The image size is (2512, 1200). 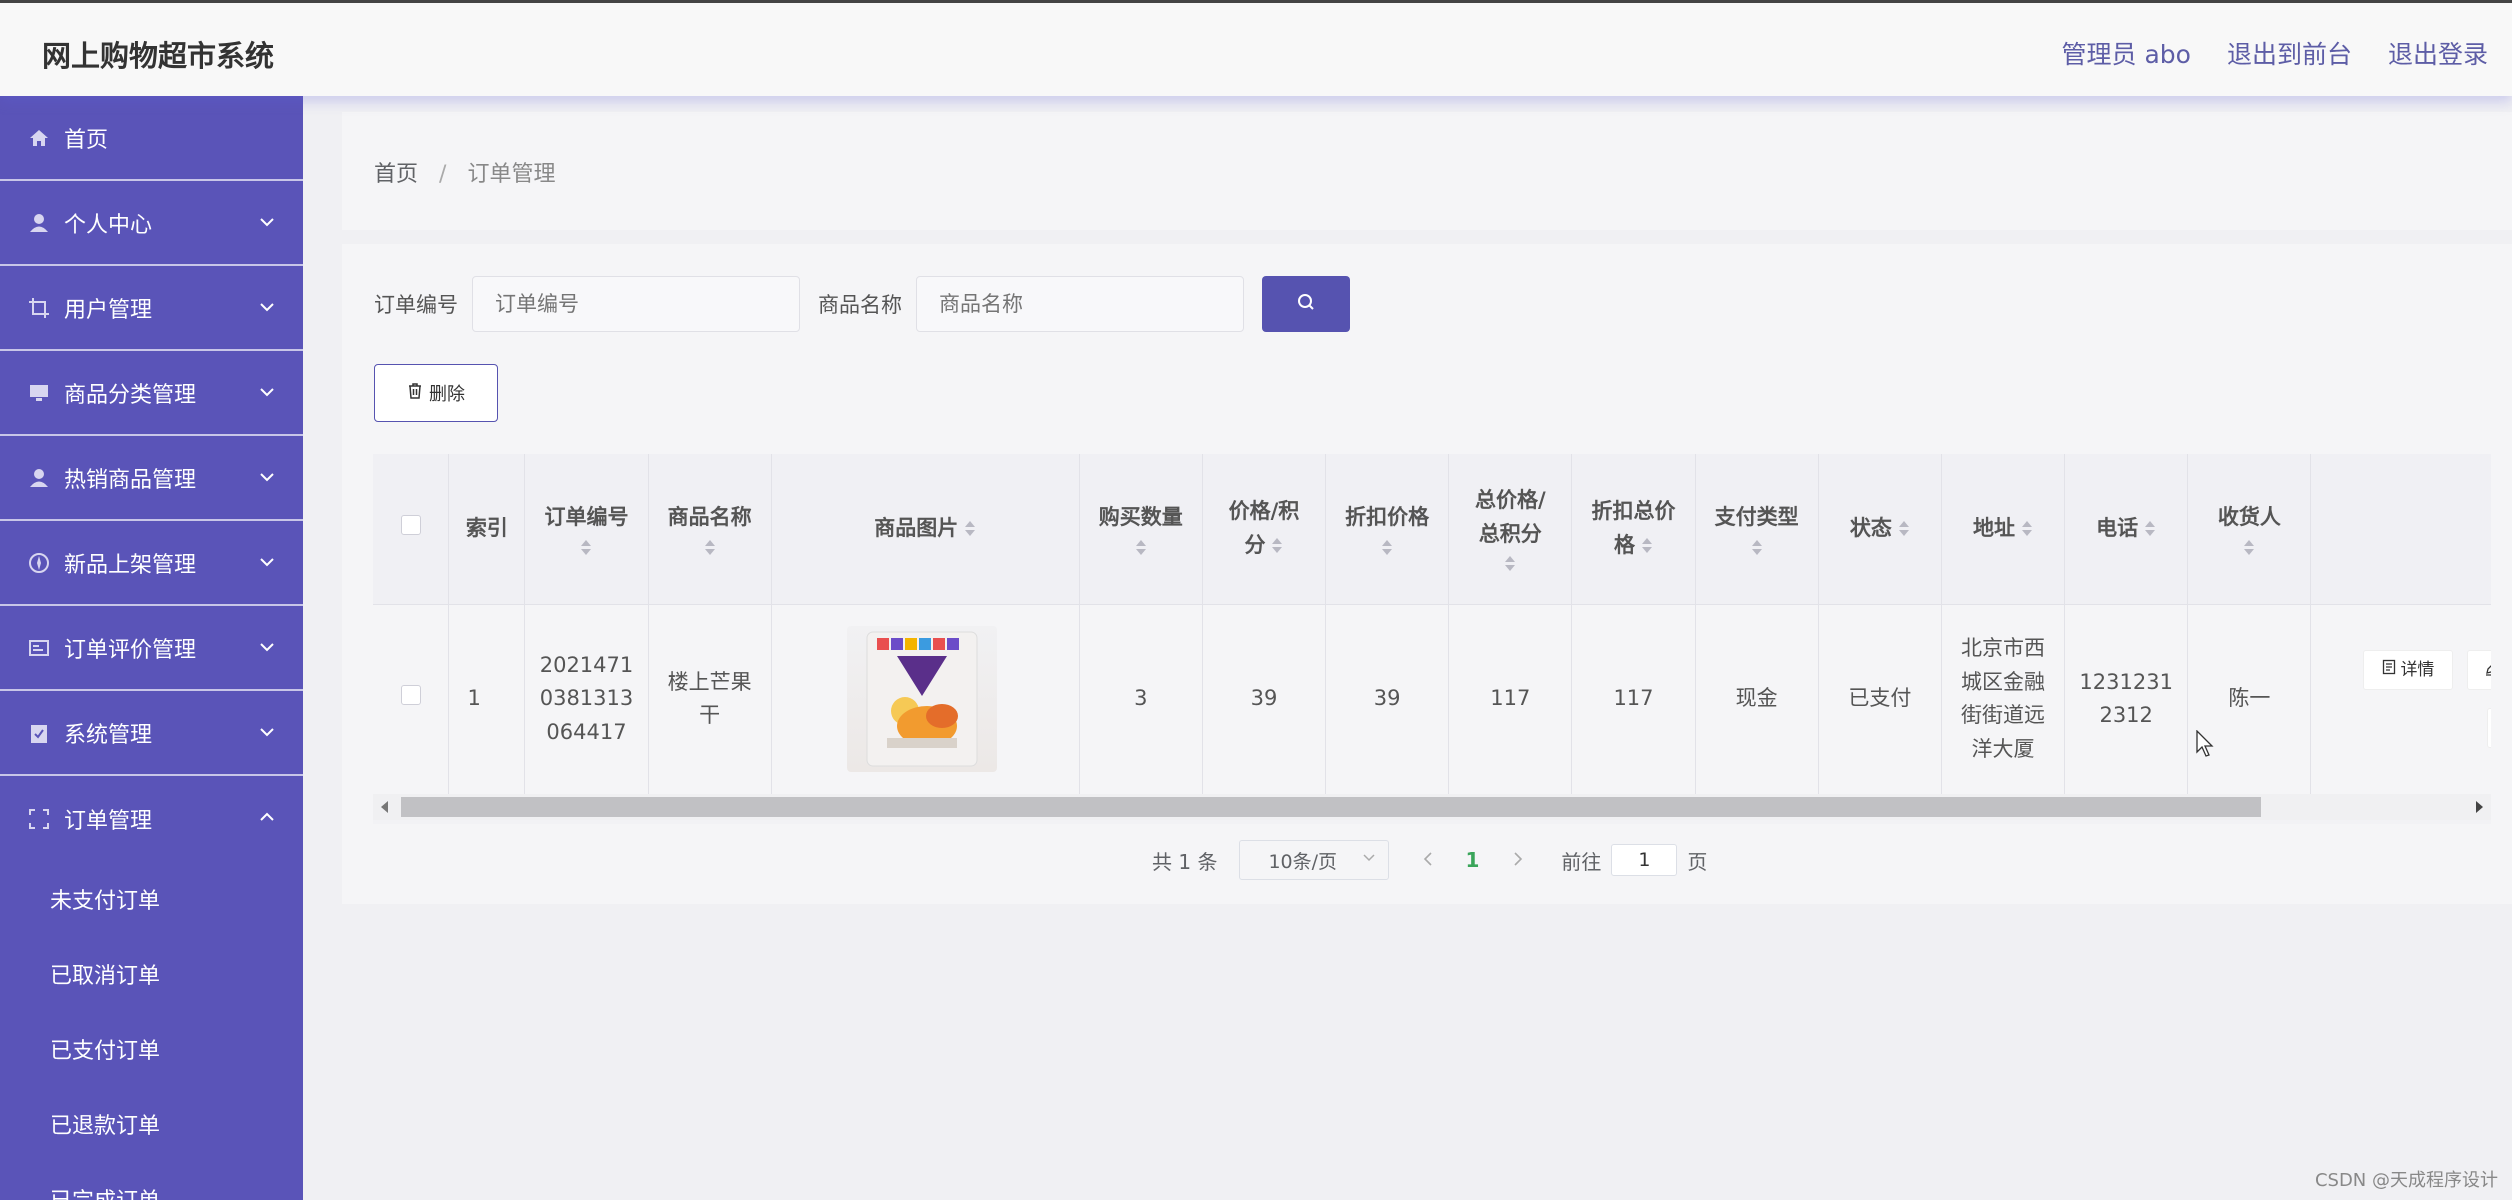 What do you see at coordinates (151, 818) in the screenshot?
I see `sidebar-item-order-management: 订单管理` at bounding box center [151, 818].